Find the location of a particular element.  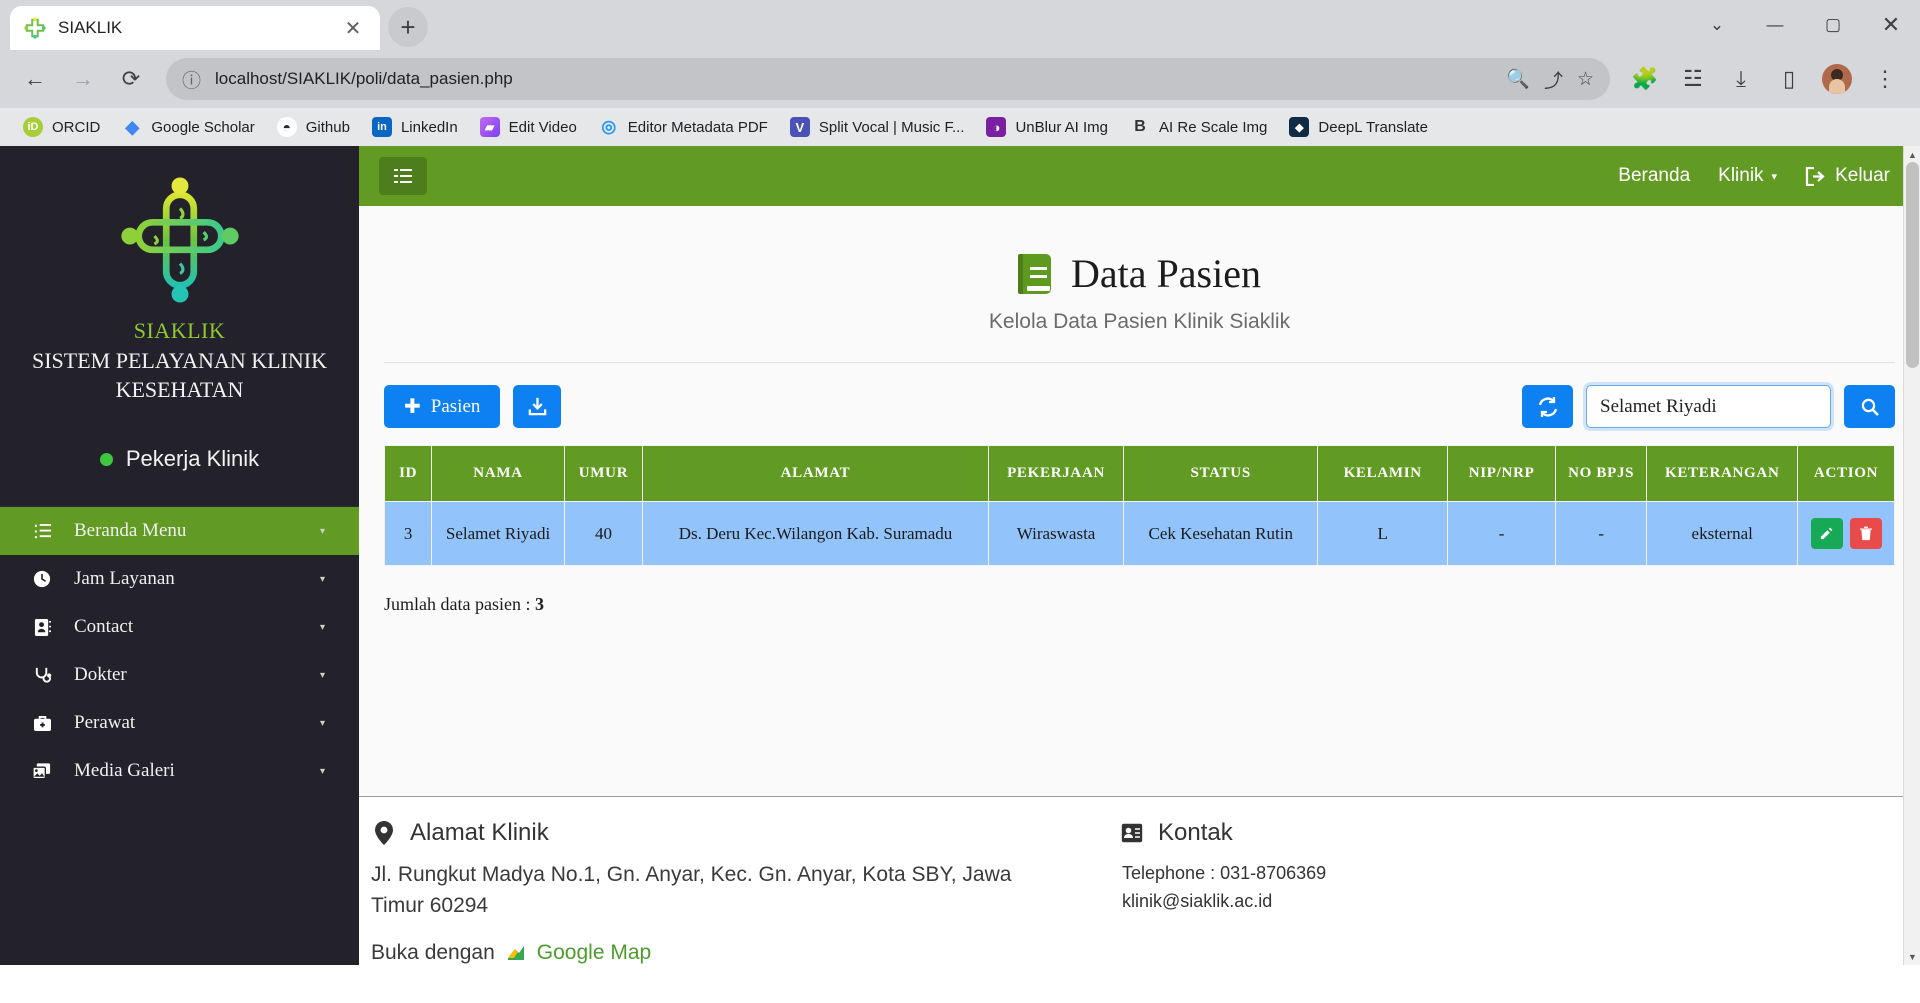

bookmark-label: Google Scholar is located at coordinates (203, 127).